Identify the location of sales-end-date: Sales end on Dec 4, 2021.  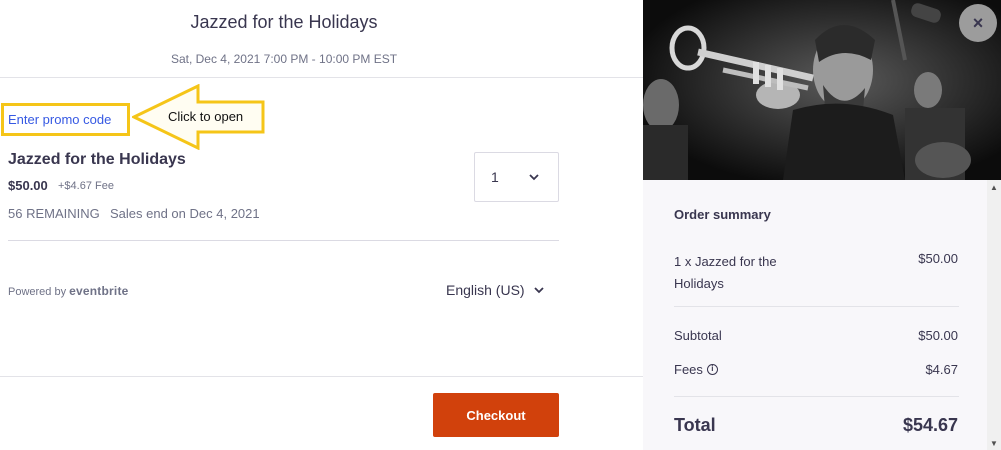
(185, 213).